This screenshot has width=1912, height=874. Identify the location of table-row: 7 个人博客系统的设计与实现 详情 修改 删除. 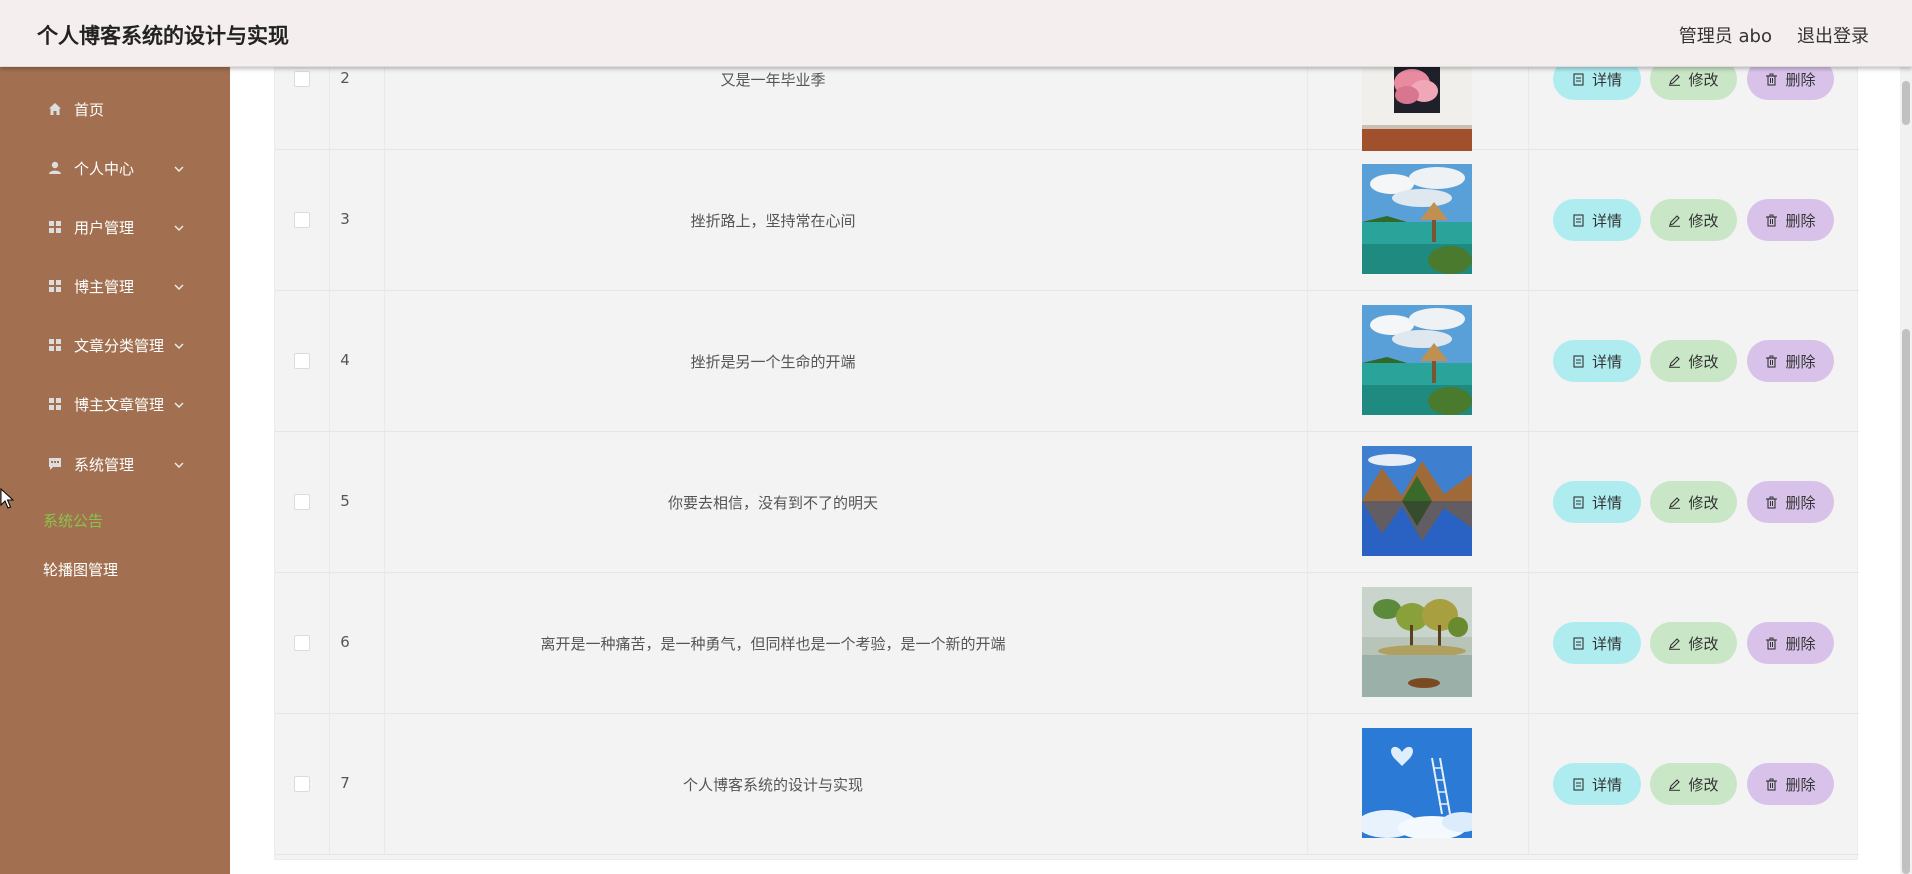
(1067, 784).